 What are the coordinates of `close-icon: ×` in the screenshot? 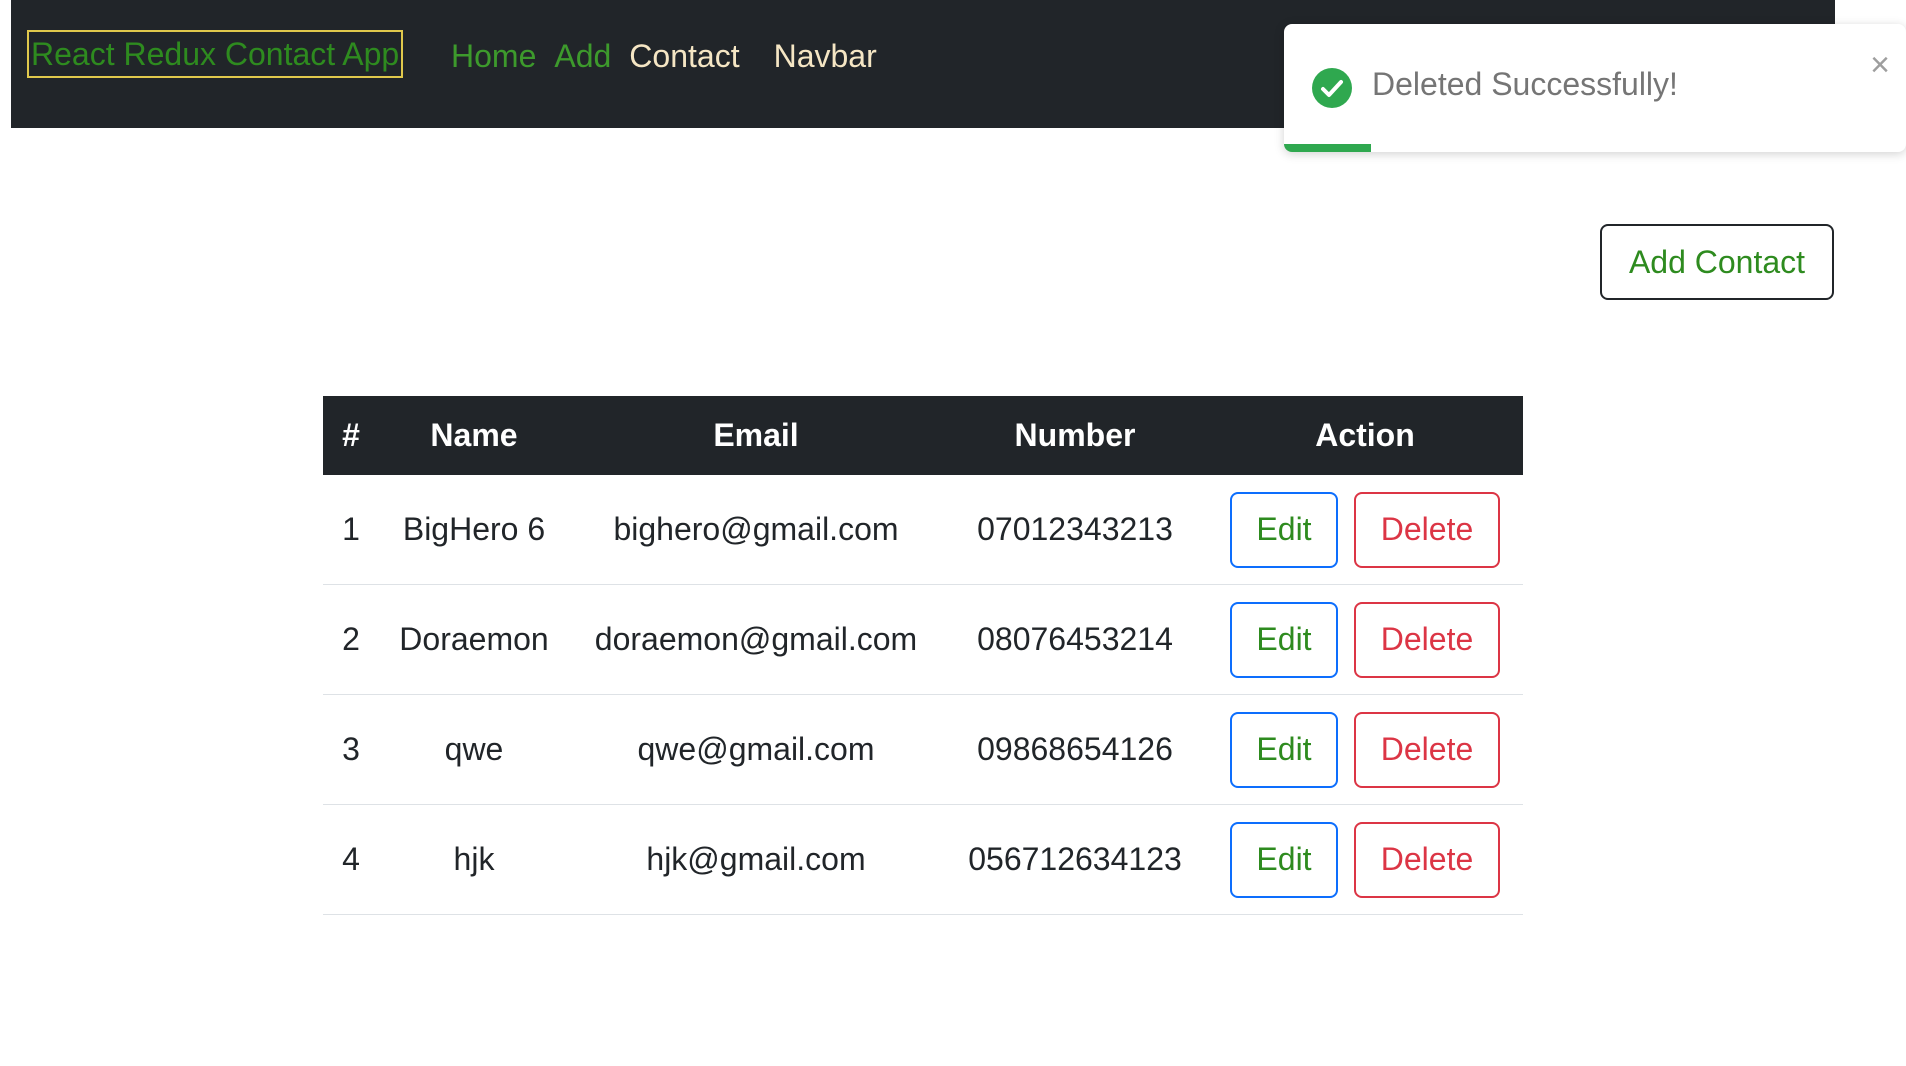 It's located at (1880, 65).